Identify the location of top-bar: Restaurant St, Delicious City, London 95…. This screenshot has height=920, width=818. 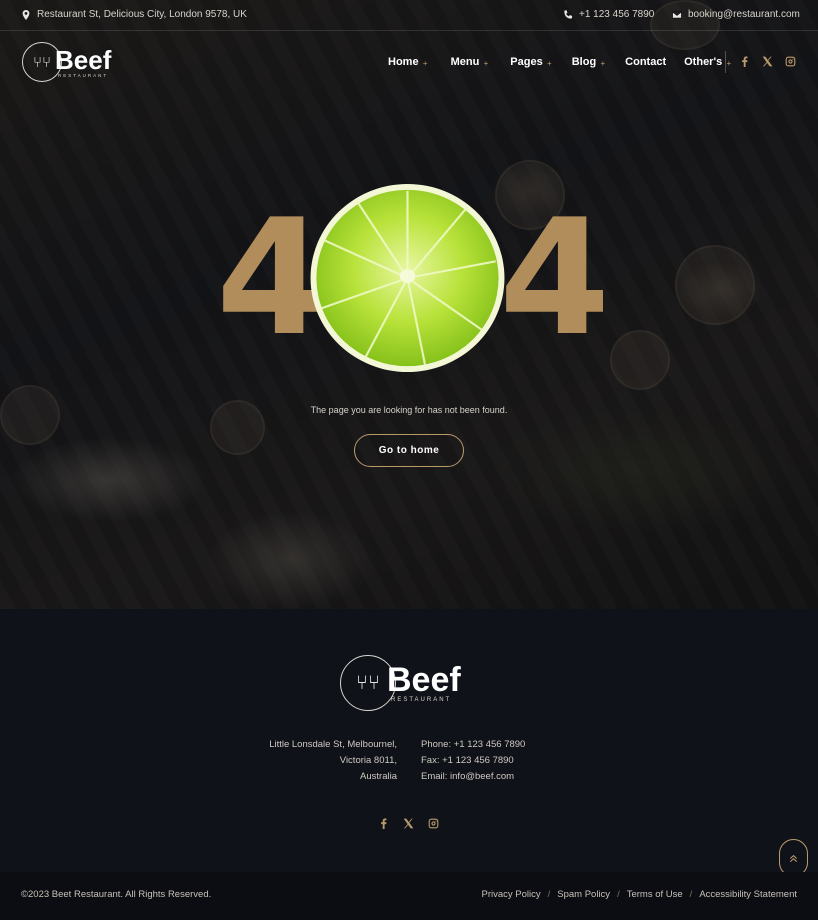
(409, 15).